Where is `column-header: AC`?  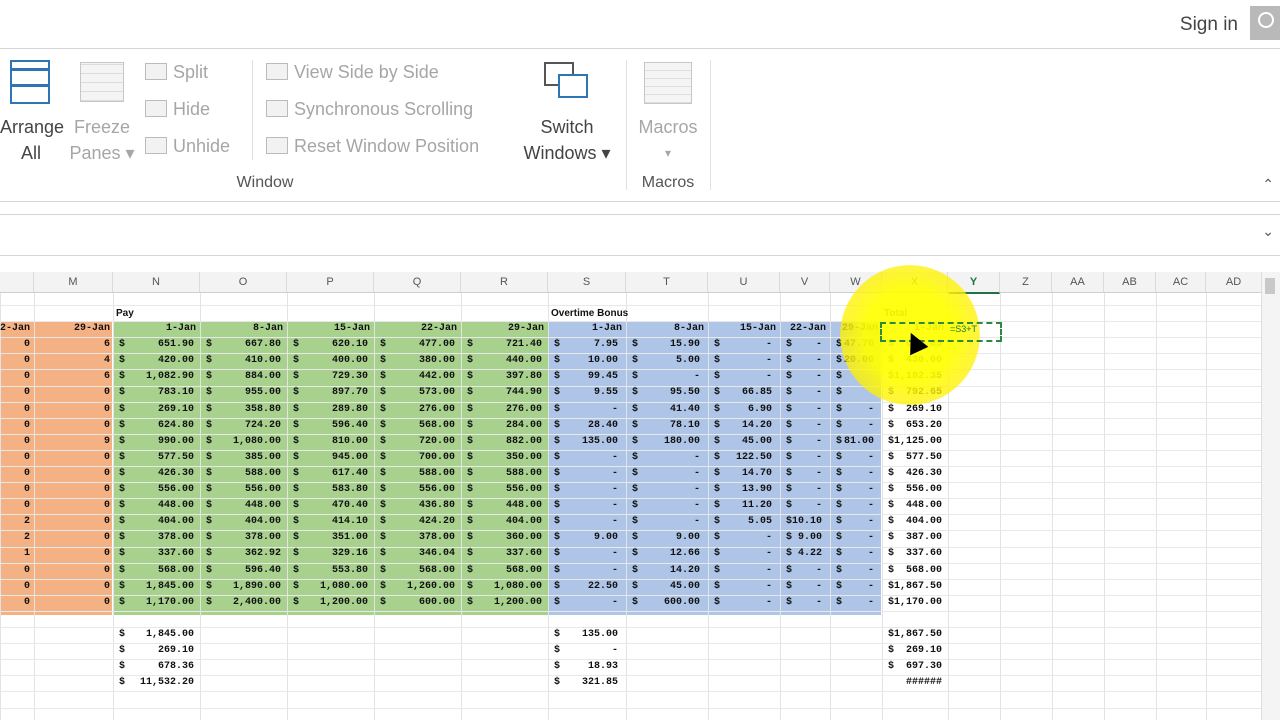
column-header: AC is located at coordinates (1181, 282).